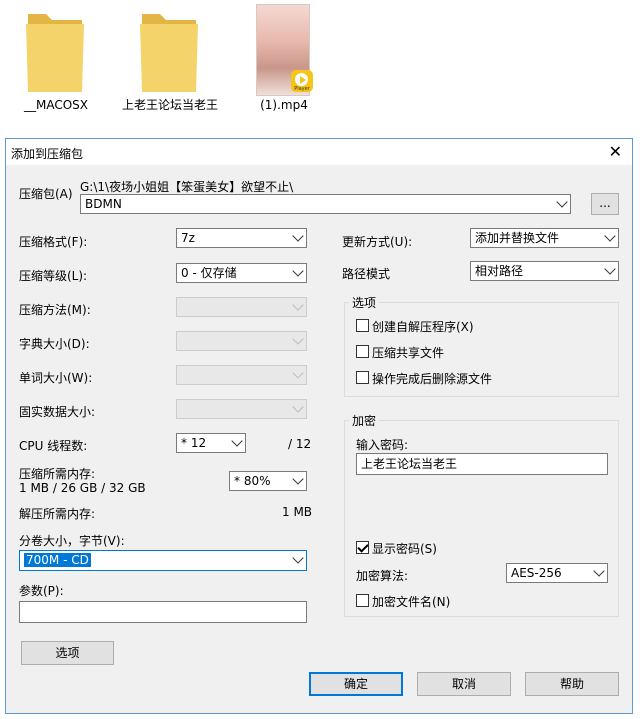 This screenshot has width=640, height=719. What do you see at coordinates (382, 445) in the screenshot?
I see `password-label: 输入密码:` at bounding box center [382, 445].